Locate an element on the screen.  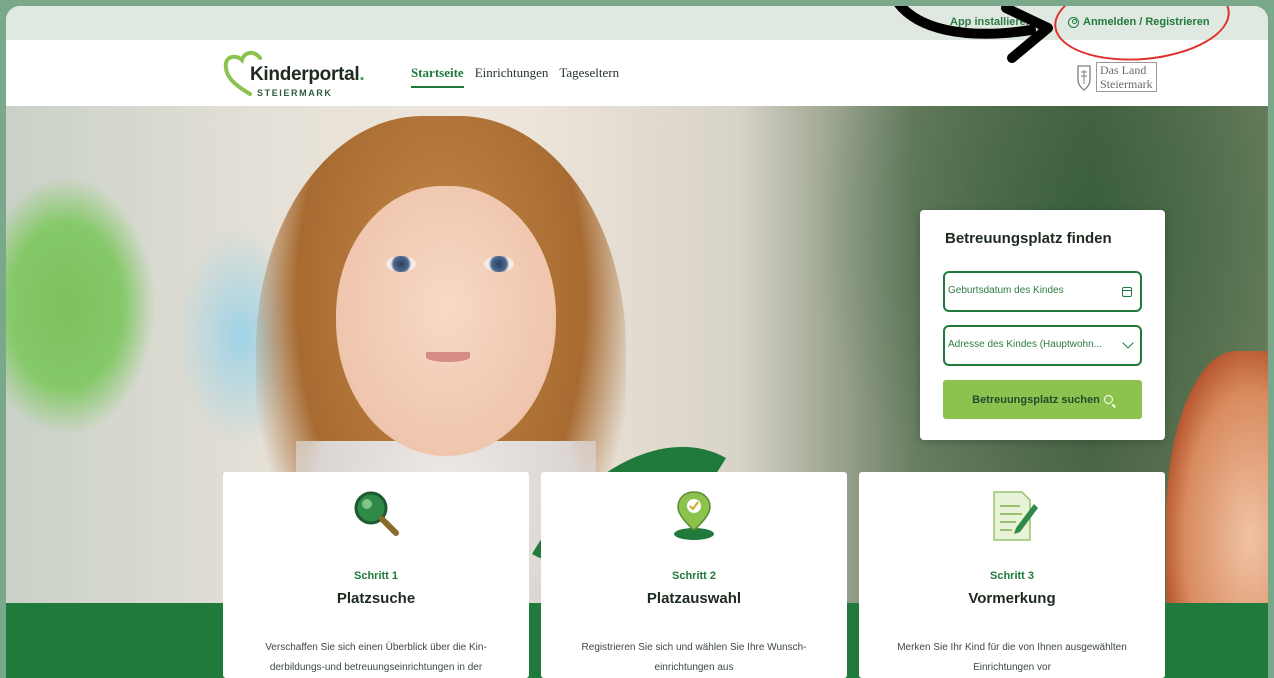
kinderportal-logo: Kinderportal. STEIERMARK is located at coordinates (305, 76).